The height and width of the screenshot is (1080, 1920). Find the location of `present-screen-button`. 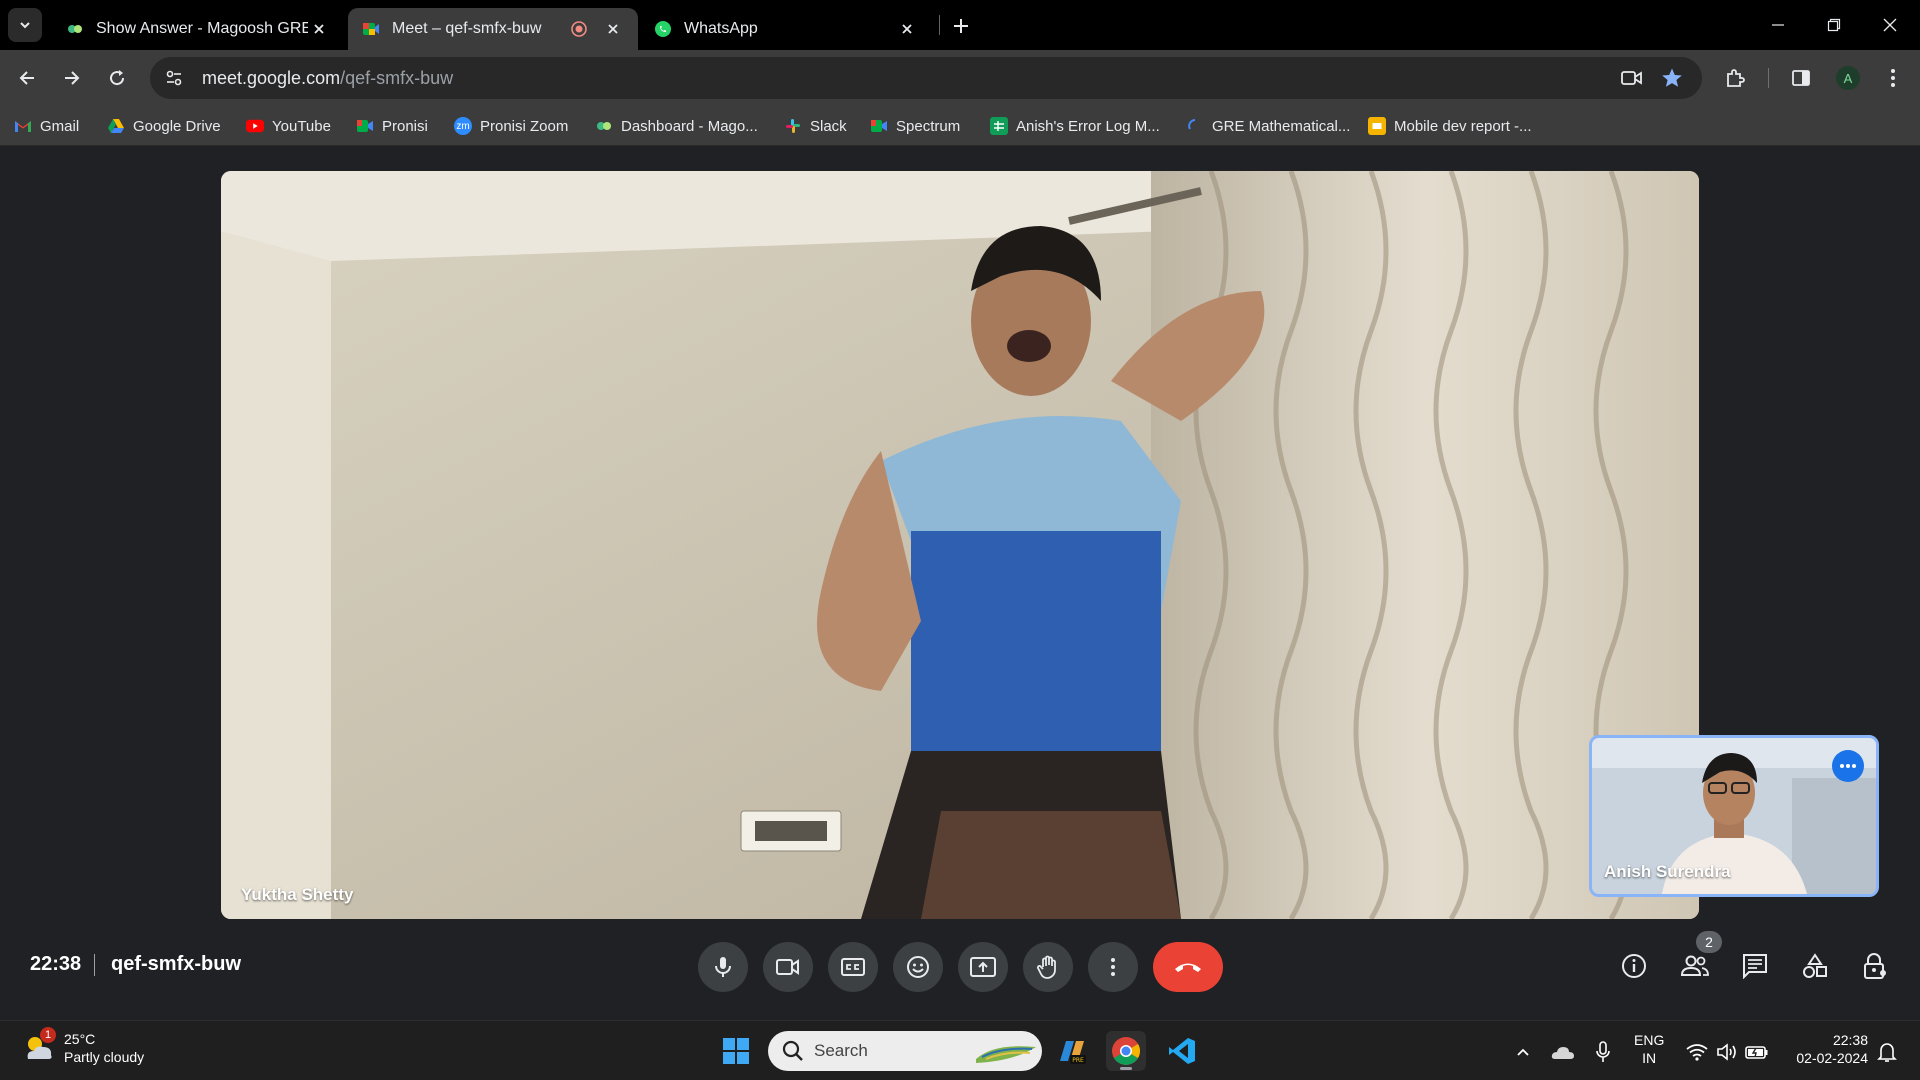

present-screen-button is located at coordinates (983, 967).